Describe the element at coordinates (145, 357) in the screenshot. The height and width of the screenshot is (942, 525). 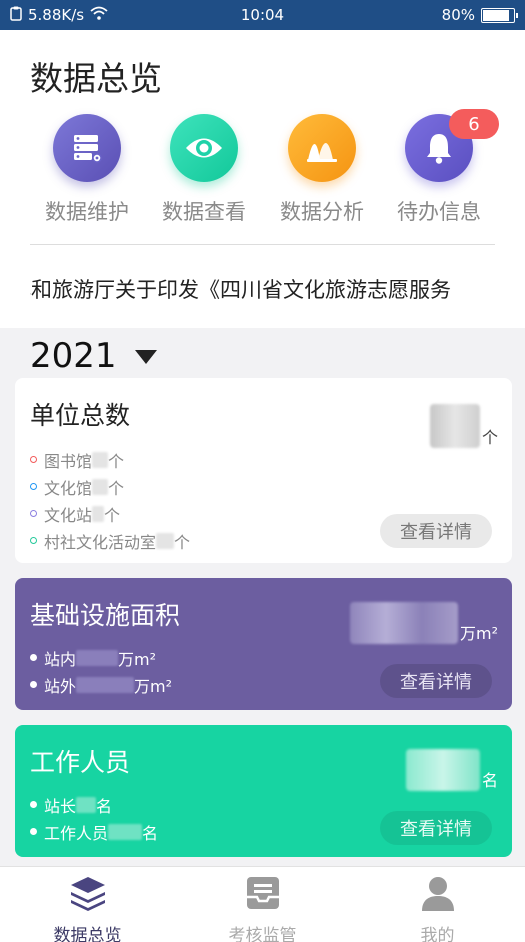
I see `dropdown-triangle-icon` at that location.